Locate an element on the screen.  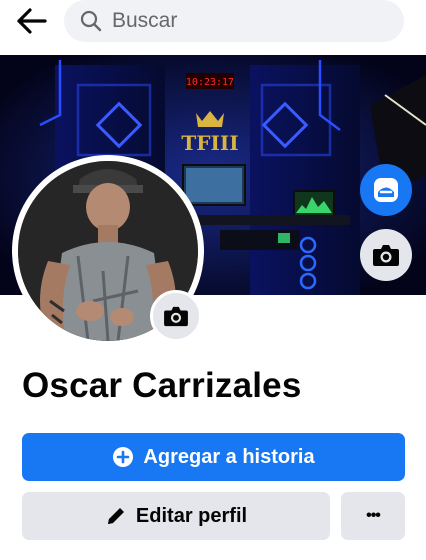
edit-profile-button: Editar perfil is located at coordinates (176, 516).